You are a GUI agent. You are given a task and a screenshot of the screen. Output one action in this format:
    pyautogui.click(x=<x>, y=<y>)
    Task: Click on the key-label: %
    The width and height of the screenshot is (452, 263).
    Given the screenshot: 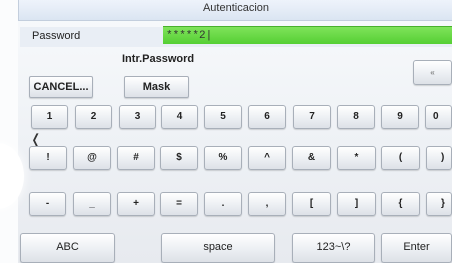 What is the action you would take?
    pyautogui.click(x=223, y=157)
    